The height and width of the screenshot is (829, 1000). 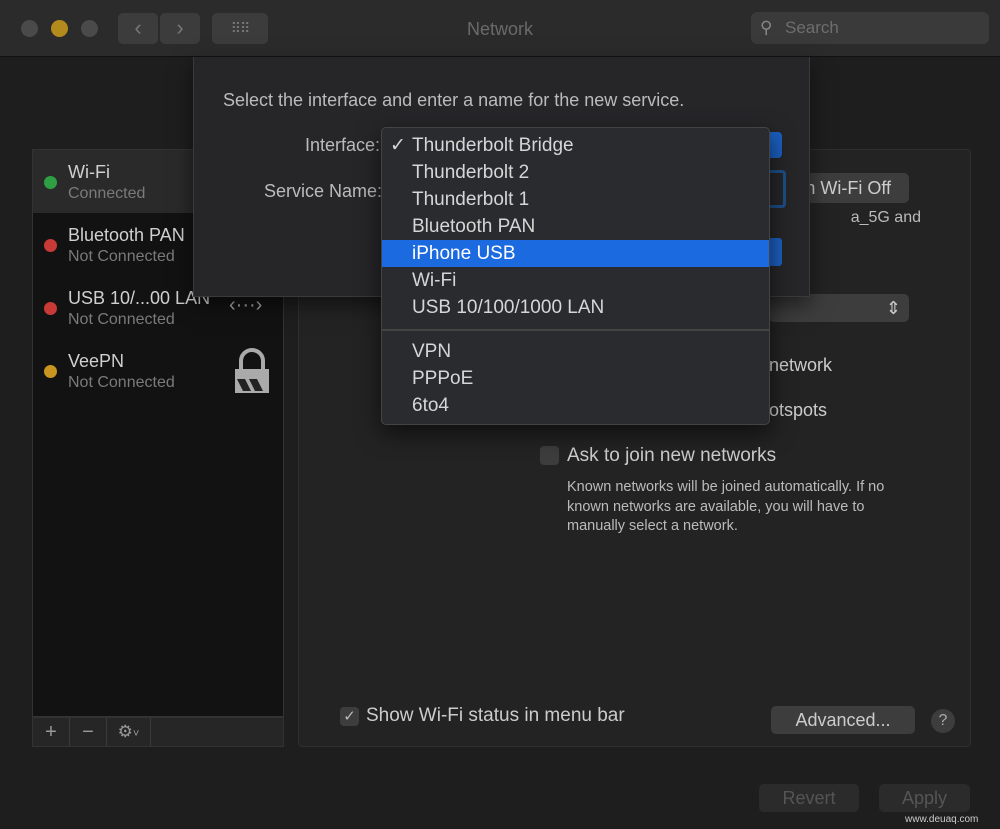 I want to click on network-name-select: ⇕, so click(x=839, y=308).